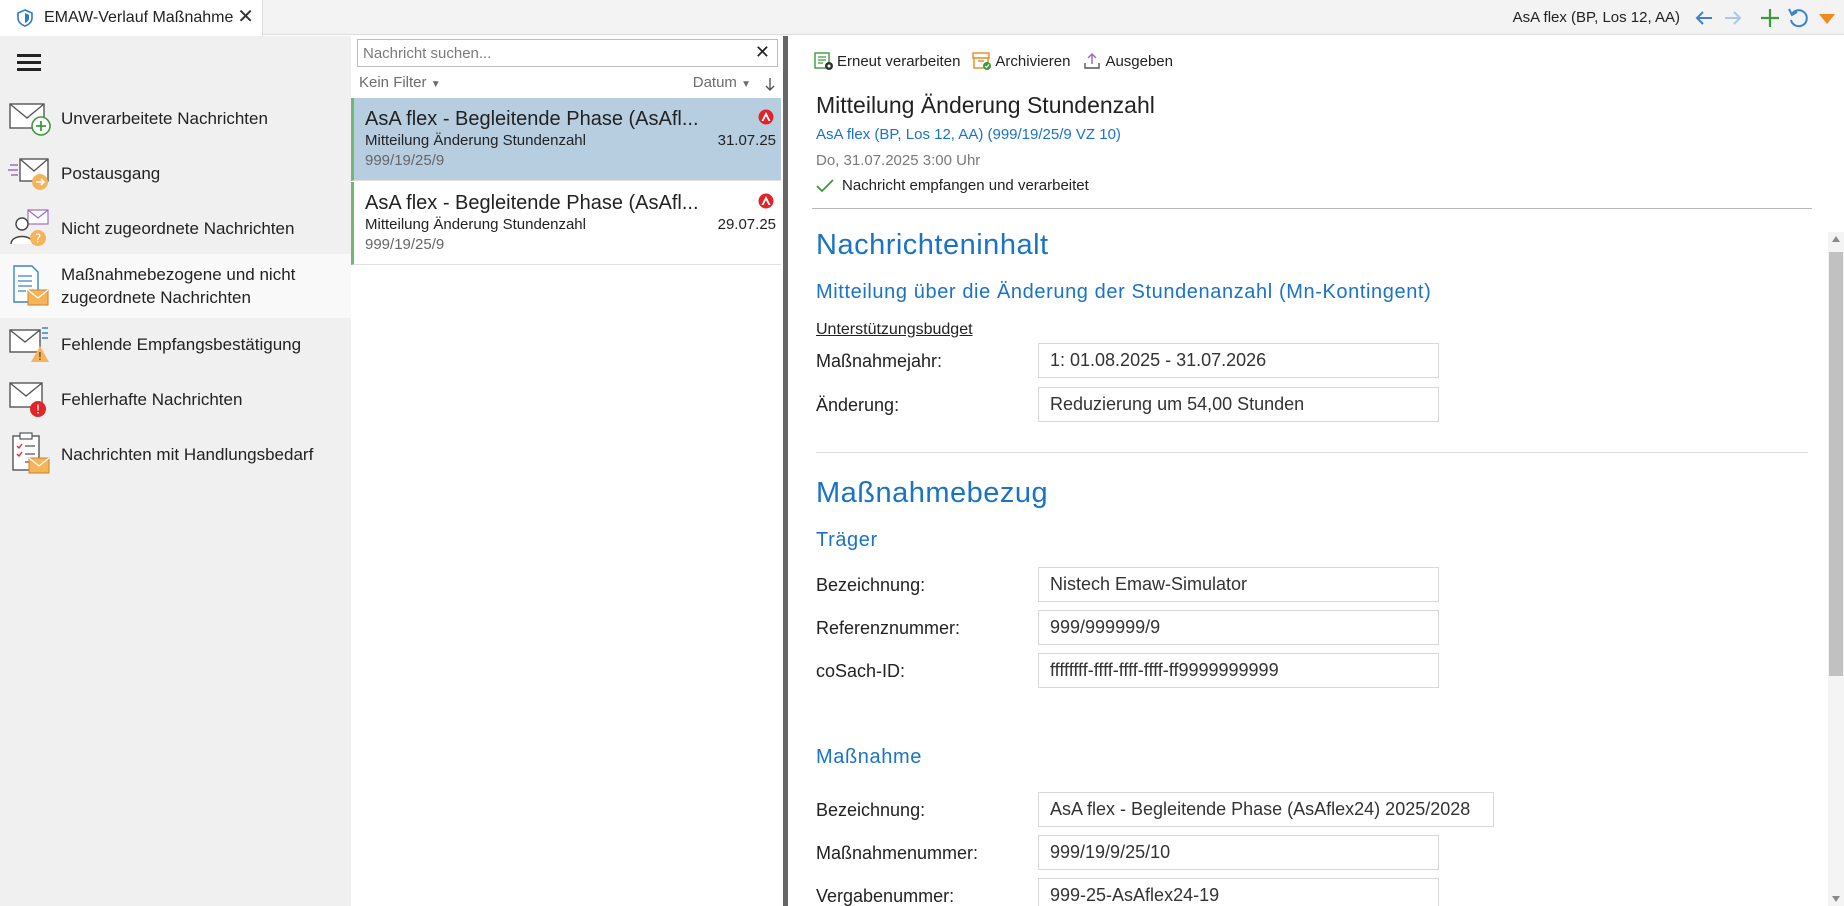 The image size is (1844, 906). Describe the element at coordinates (885, 896) in the screenshot. I see `field-label: Vergabenummer:` at that location.